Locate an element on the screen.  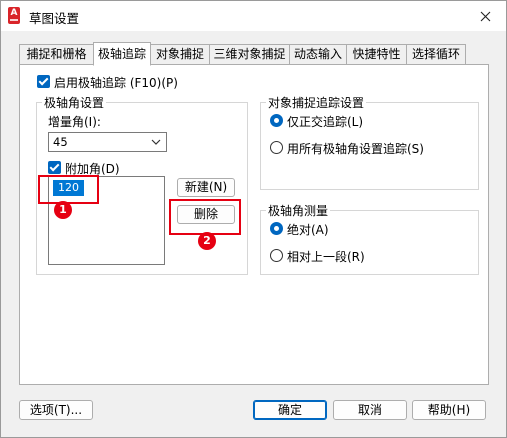
all-polar-angles-label: 用所有极轴角设置追踪(S) is located at coordinates (355, 149).